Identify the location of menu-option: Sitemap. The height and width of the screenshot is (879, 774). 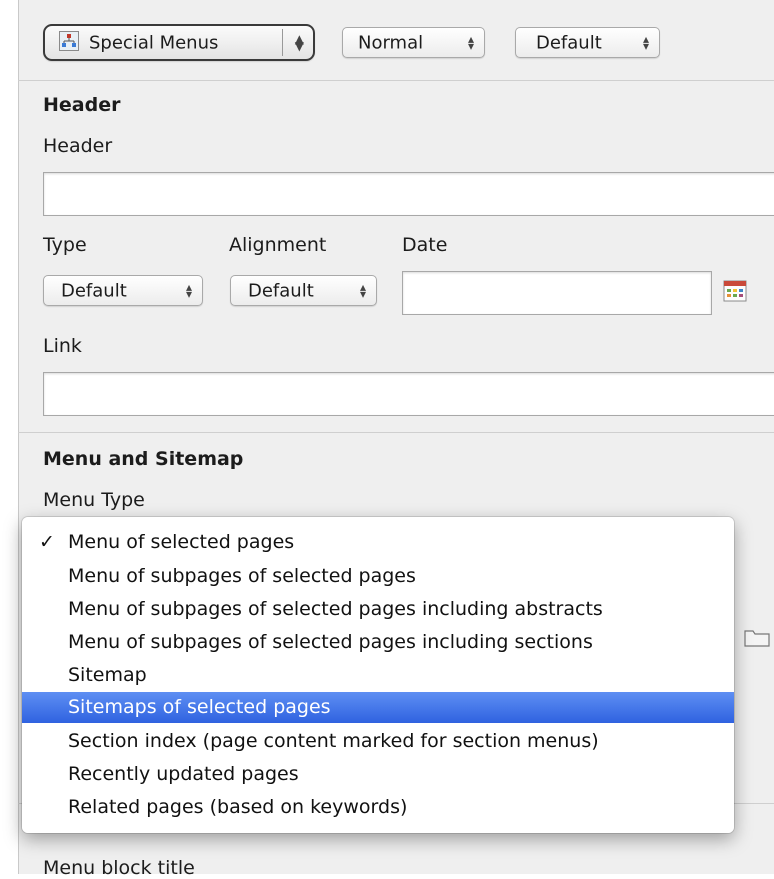
(378, 675).